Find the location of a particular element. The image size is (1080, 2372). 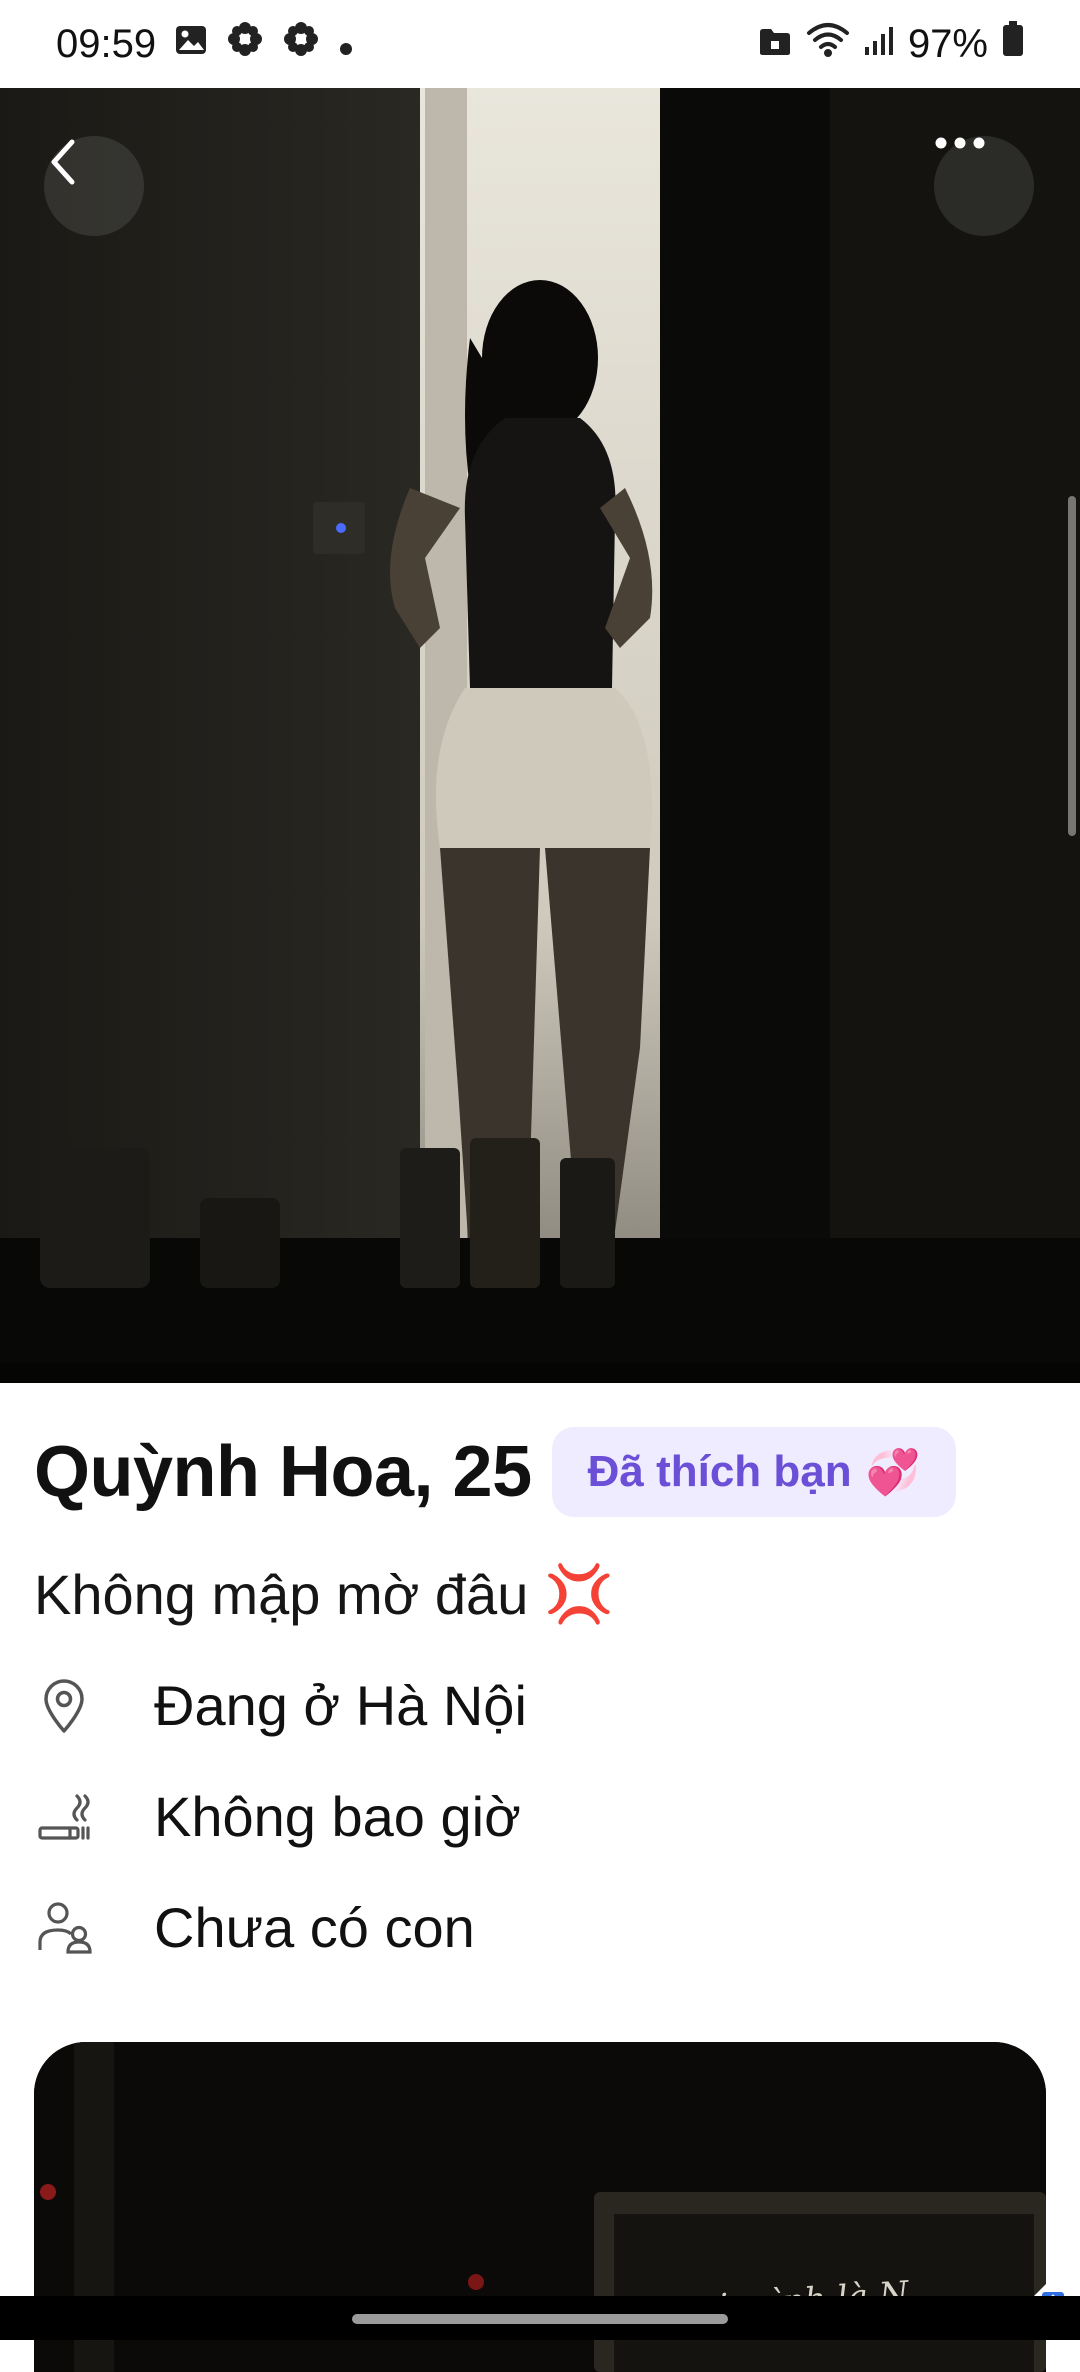

profile-bio: Không mập mờ đâu 💢 is located at coordinates (324, 1594).